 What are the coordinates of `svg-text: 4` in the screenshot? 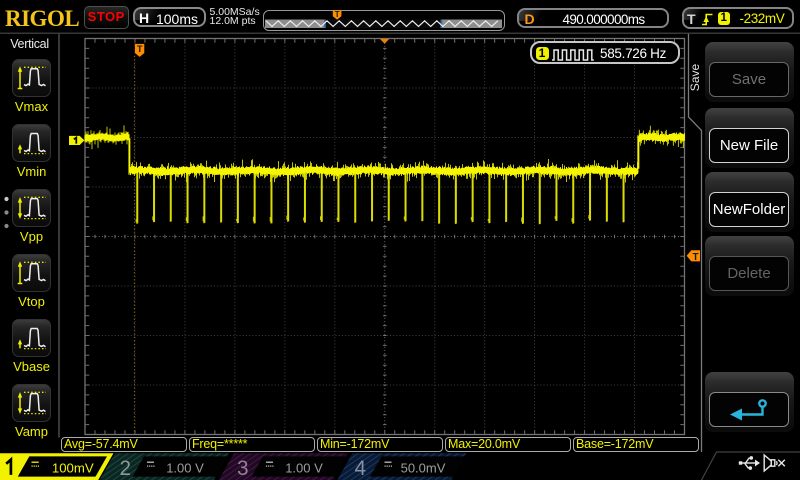 It's located at (361, 468).